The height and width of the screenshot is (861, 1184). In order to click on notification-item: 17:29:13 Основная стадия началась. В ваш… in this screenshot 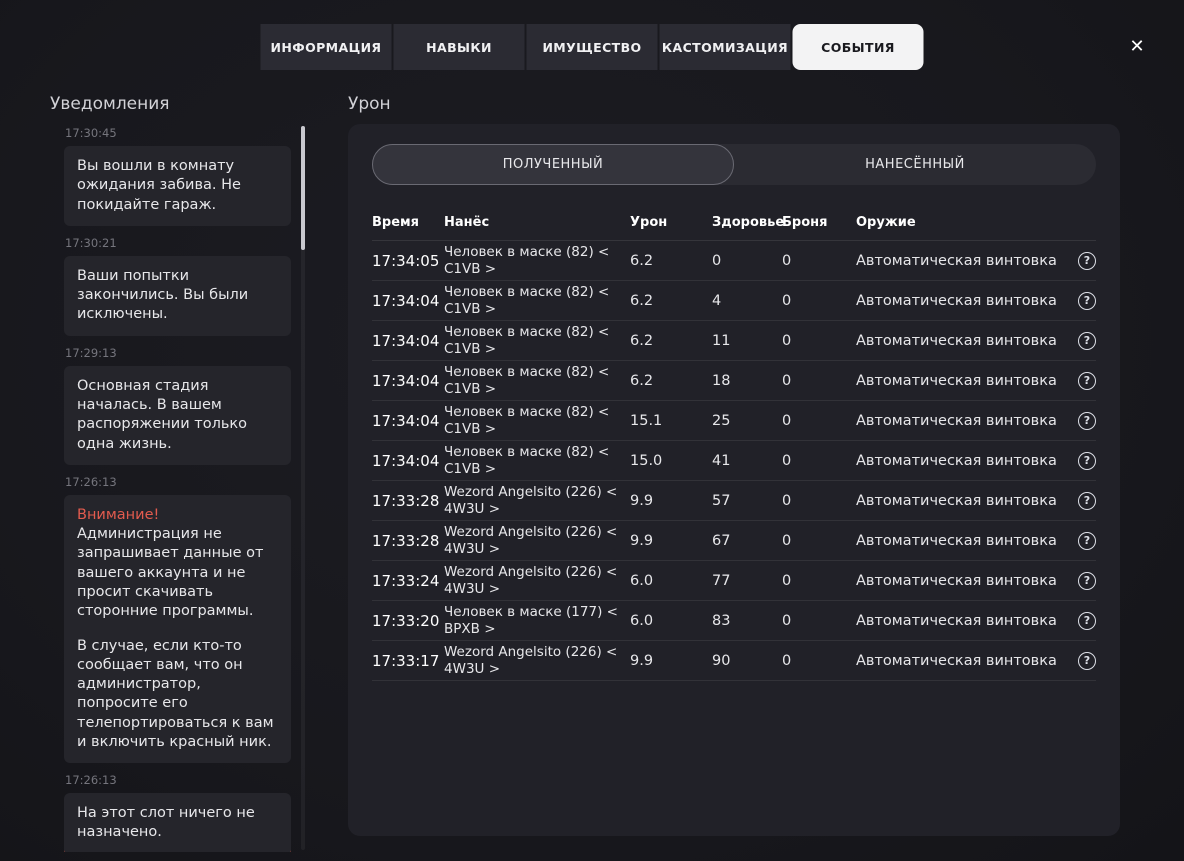, I will do `click(177, 405)`.